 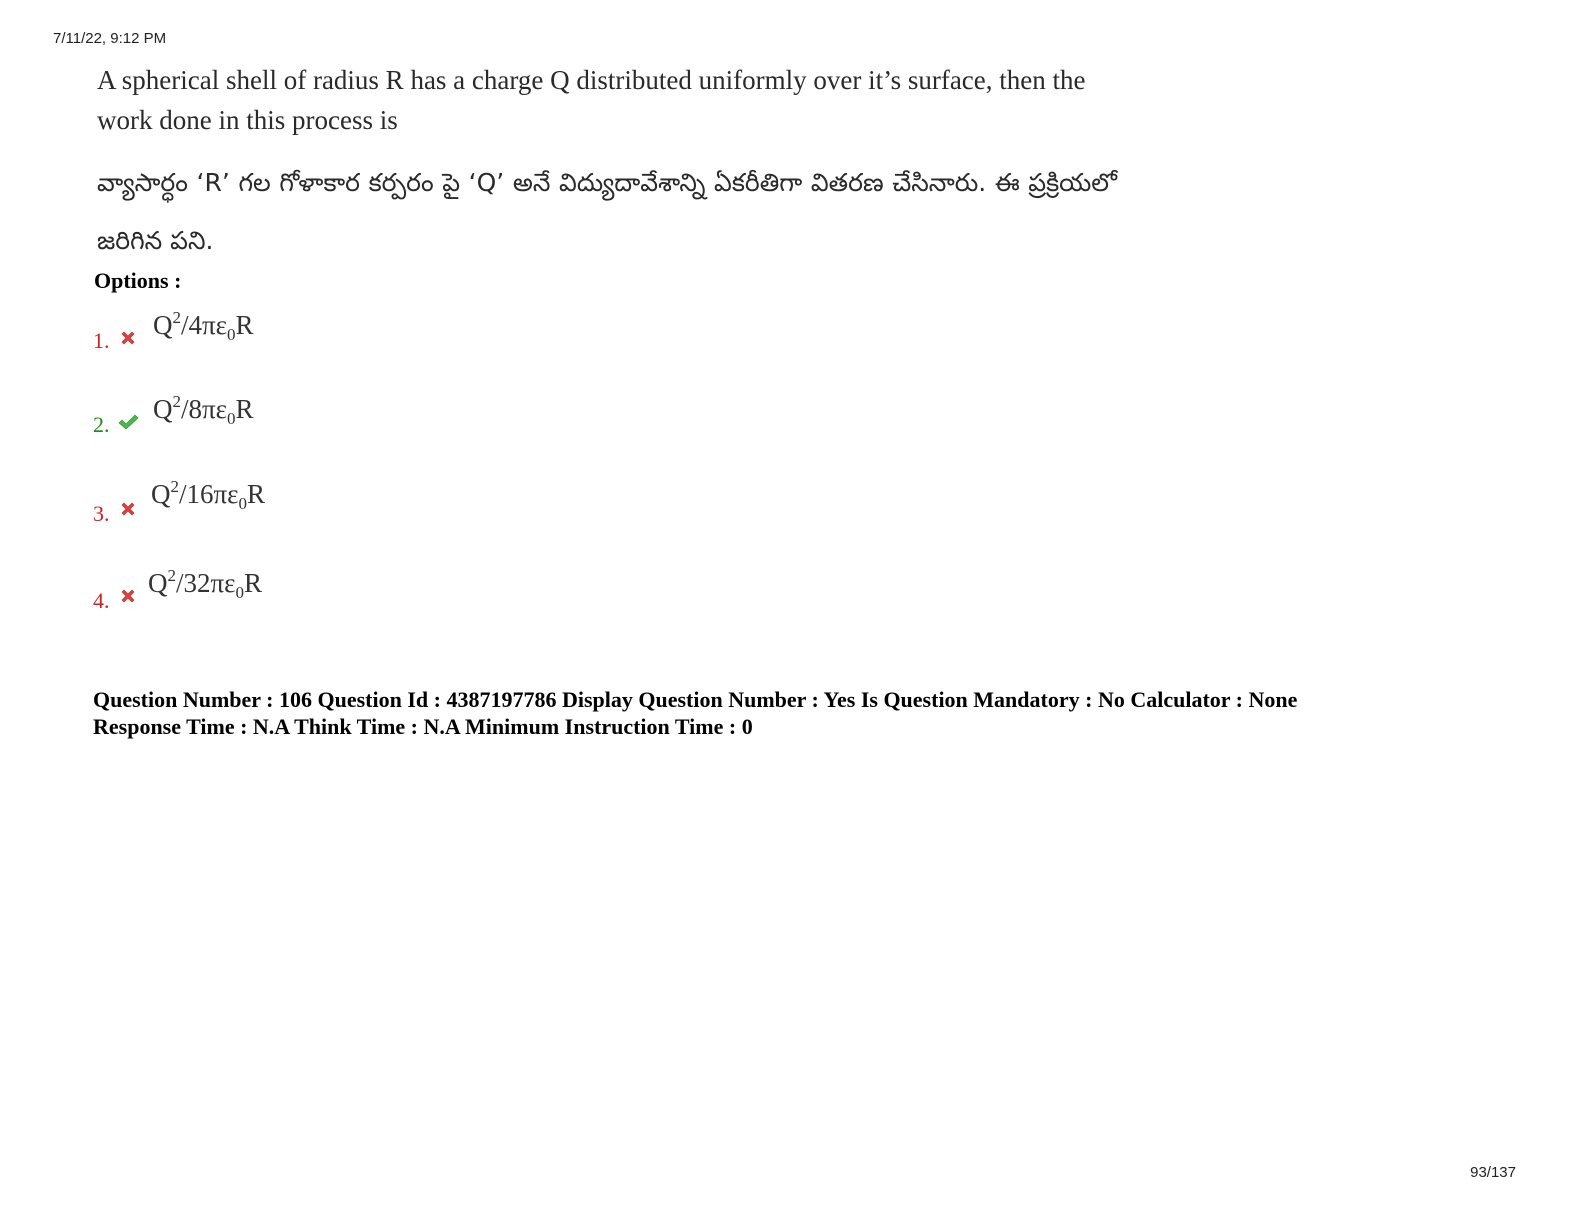 I want to click on option-2-number: 2., so click(x=101, y=424).